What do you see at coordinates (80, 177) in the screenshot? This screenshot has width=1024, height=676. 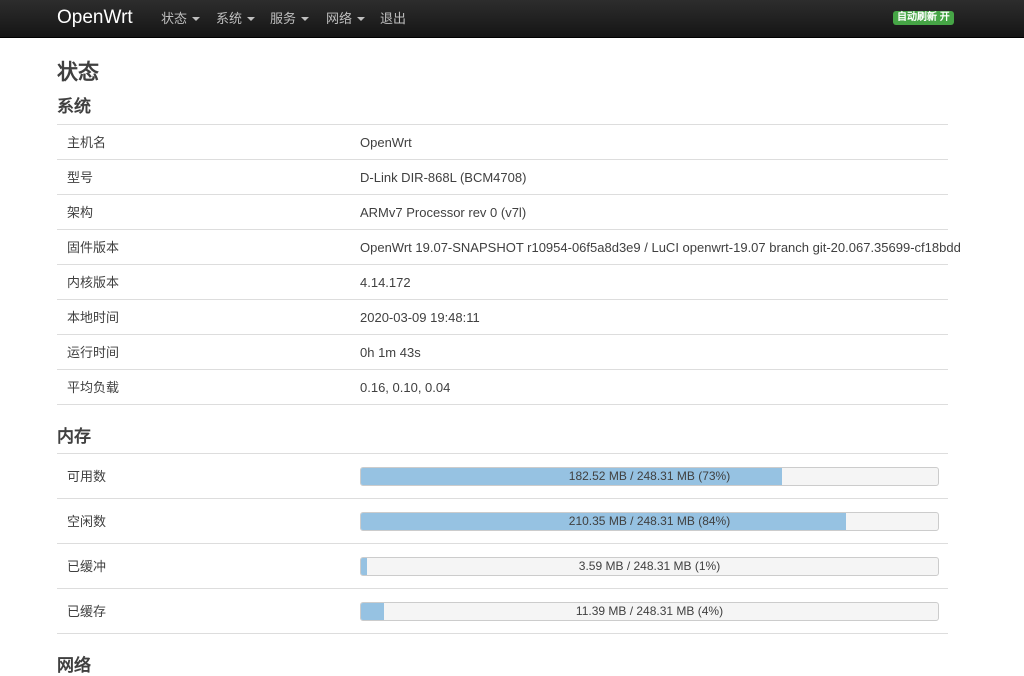 I see `row-key: 型号` at bounding box center [80, 177].